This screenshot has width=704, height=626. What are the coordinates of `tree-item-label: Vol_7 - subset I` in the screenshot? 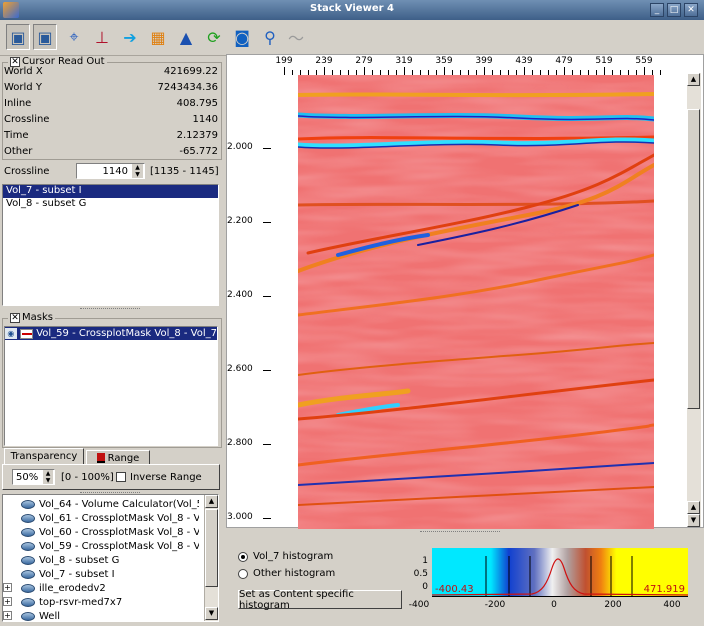 It's located at (77, 574).